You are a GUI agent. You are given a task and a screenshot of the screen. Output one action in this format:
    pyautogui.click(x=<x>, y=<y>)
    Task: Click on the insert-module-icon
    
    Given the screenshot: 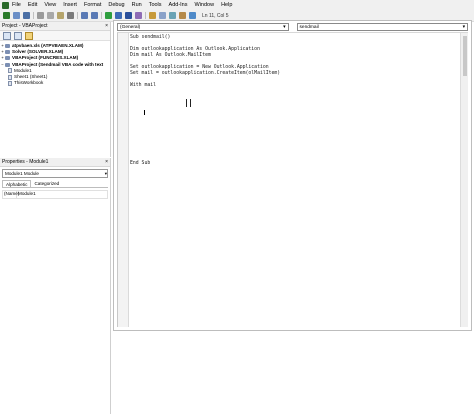 What is the action you would take?
    pyautogui.click(x=16, y=15)
    